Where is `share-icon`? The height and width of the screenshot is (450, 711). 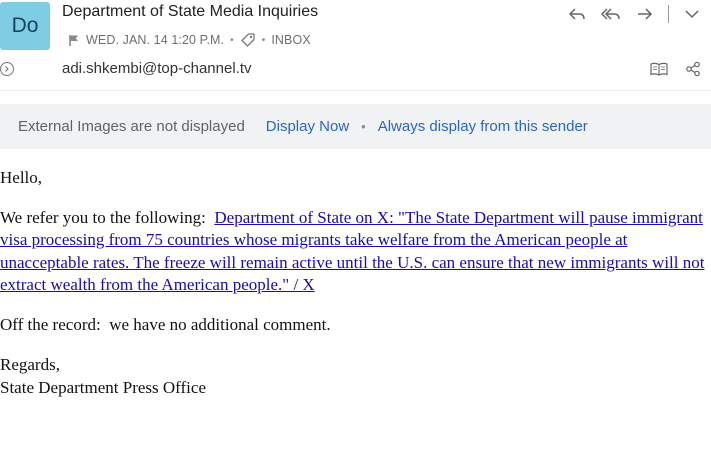 share-icon is located at coordinates (693, 69).